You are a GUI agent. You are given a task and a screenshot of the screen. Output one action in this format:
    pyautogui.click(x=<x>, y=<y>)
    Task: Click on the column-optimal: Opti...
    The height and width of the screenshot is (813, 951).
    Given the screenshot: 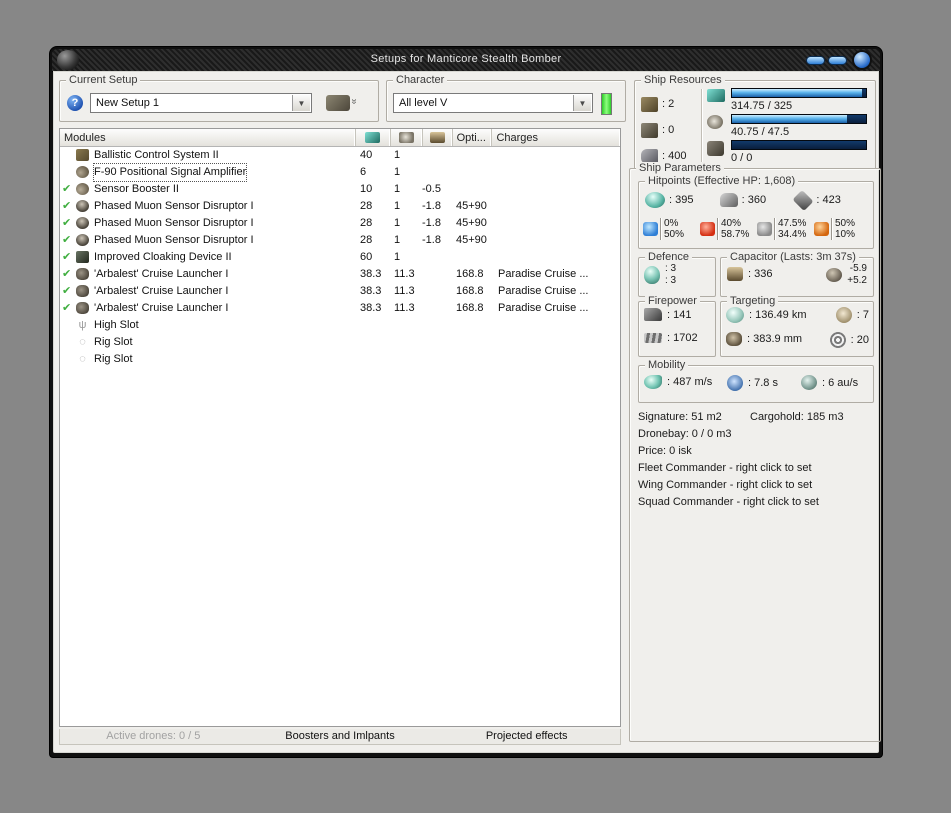 What is the action you would take?
    pyautogui.click(x=473, y=137)
    